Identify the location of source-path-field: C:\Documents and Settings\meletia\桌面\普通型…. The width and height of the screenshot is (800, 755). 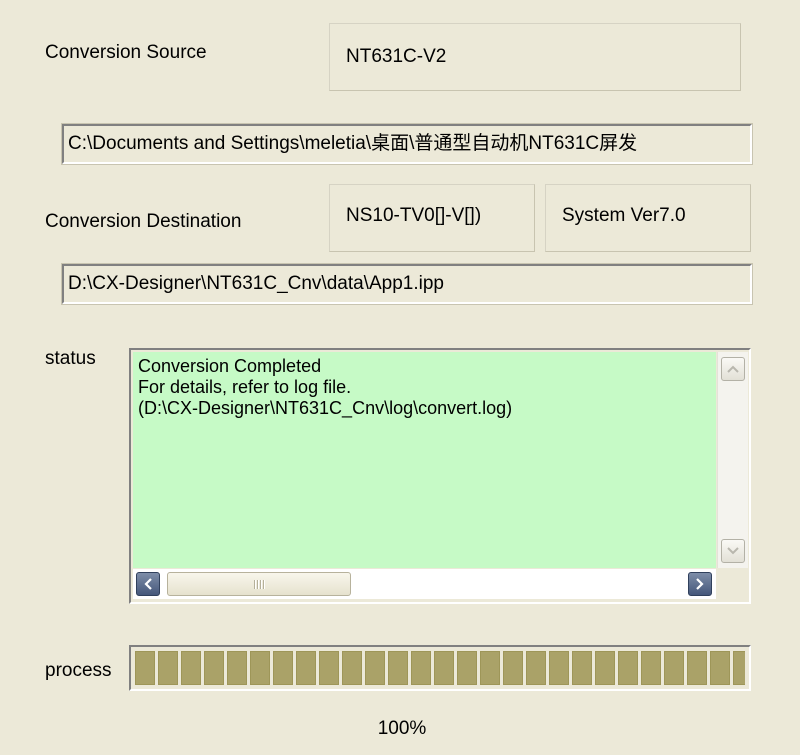
(407, 144).